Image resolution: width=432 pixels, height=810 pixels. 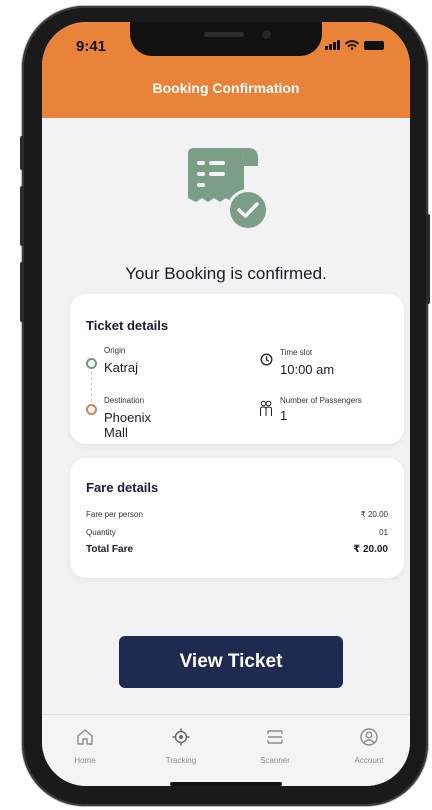 I want to click on mute-switch, so click(x=22, y=153).